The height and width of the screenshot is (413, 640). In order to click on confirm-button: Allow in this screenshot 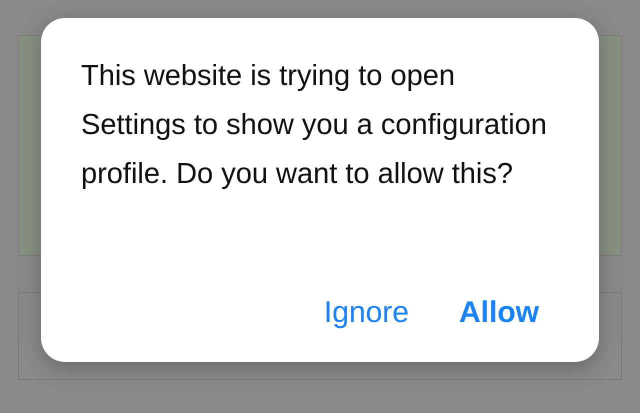, I will do `click(499, 313)`.